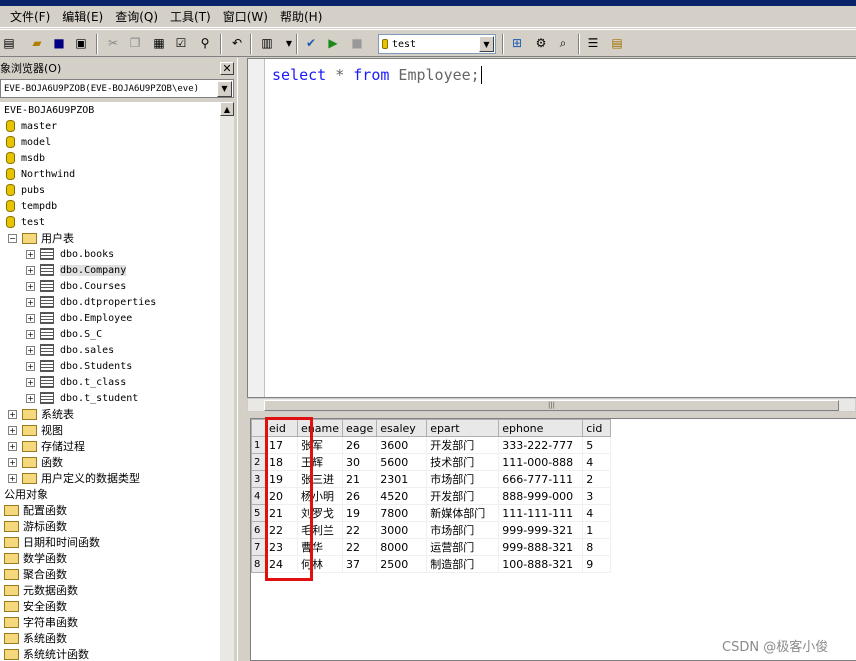 The width and height of the screenshot is (856, 661). I want to click on database-select: test ▼, so click(437, 44).